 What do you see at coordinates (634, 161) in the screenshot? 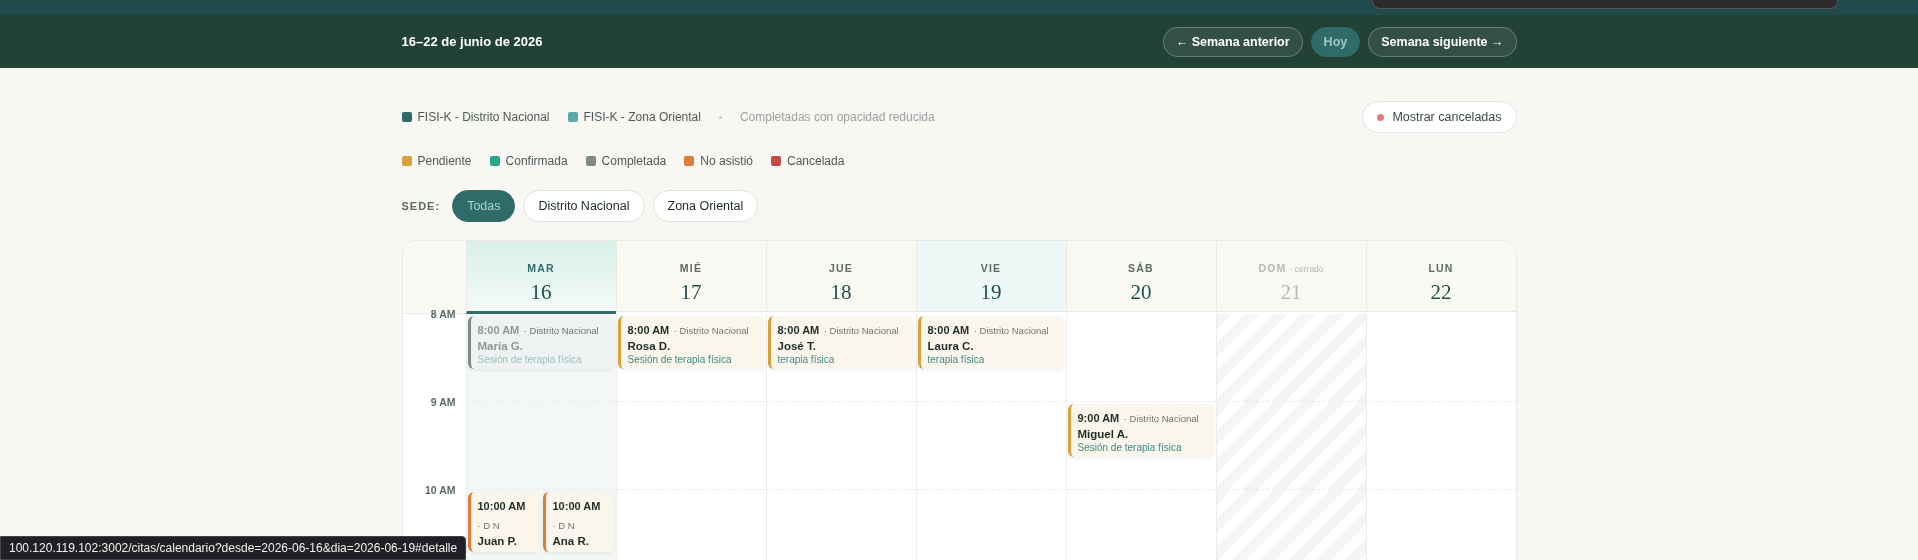
I see `legend-label: Completada` at bounding box center [634, 161].